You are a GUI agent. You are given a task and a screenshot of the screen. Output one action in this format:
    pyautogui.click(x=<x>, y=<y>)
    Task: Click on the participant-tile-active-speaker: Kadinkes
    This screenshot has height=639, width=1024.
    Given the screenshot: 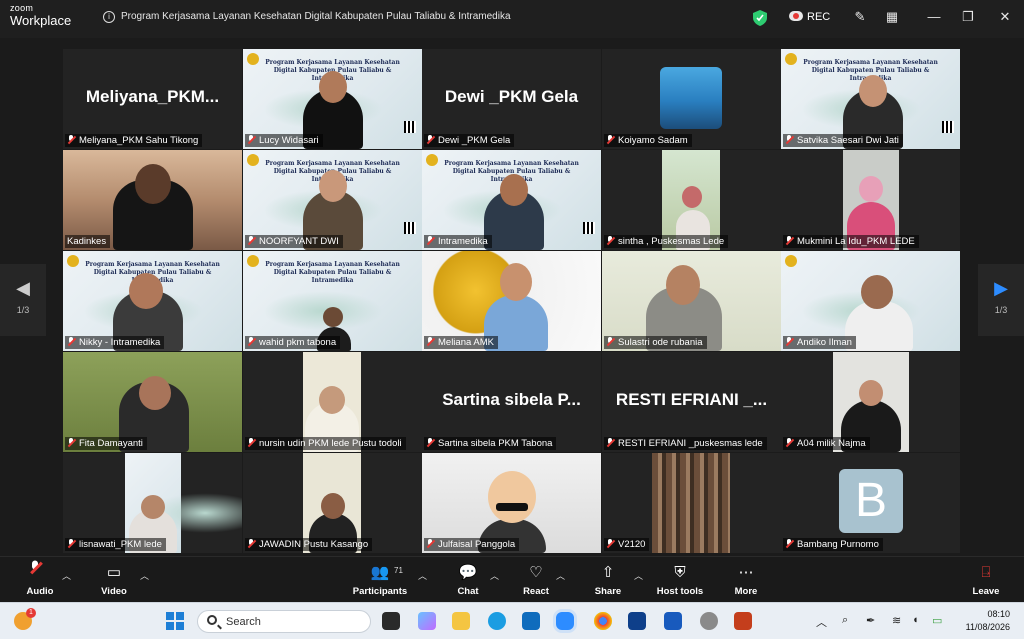 What is the action you would take?
    pyautogui.click(x=152, y=200)
    